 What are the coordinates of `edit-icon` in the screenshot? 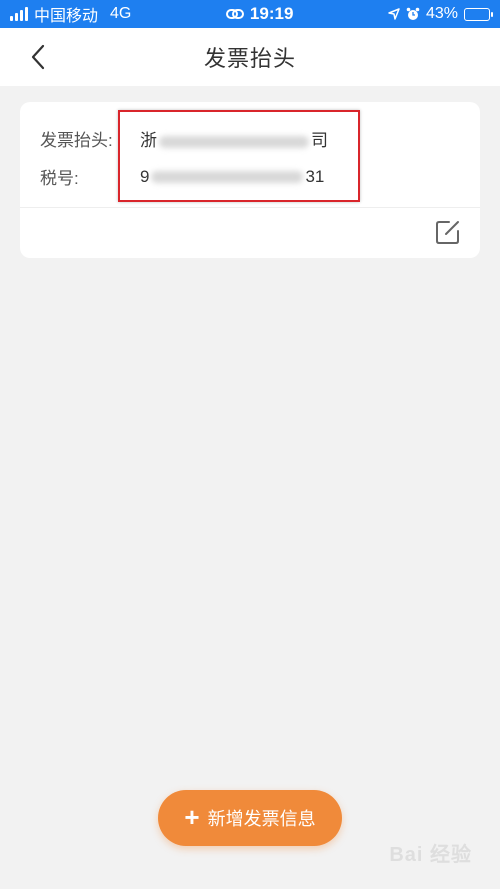 It's located at (447, 232).